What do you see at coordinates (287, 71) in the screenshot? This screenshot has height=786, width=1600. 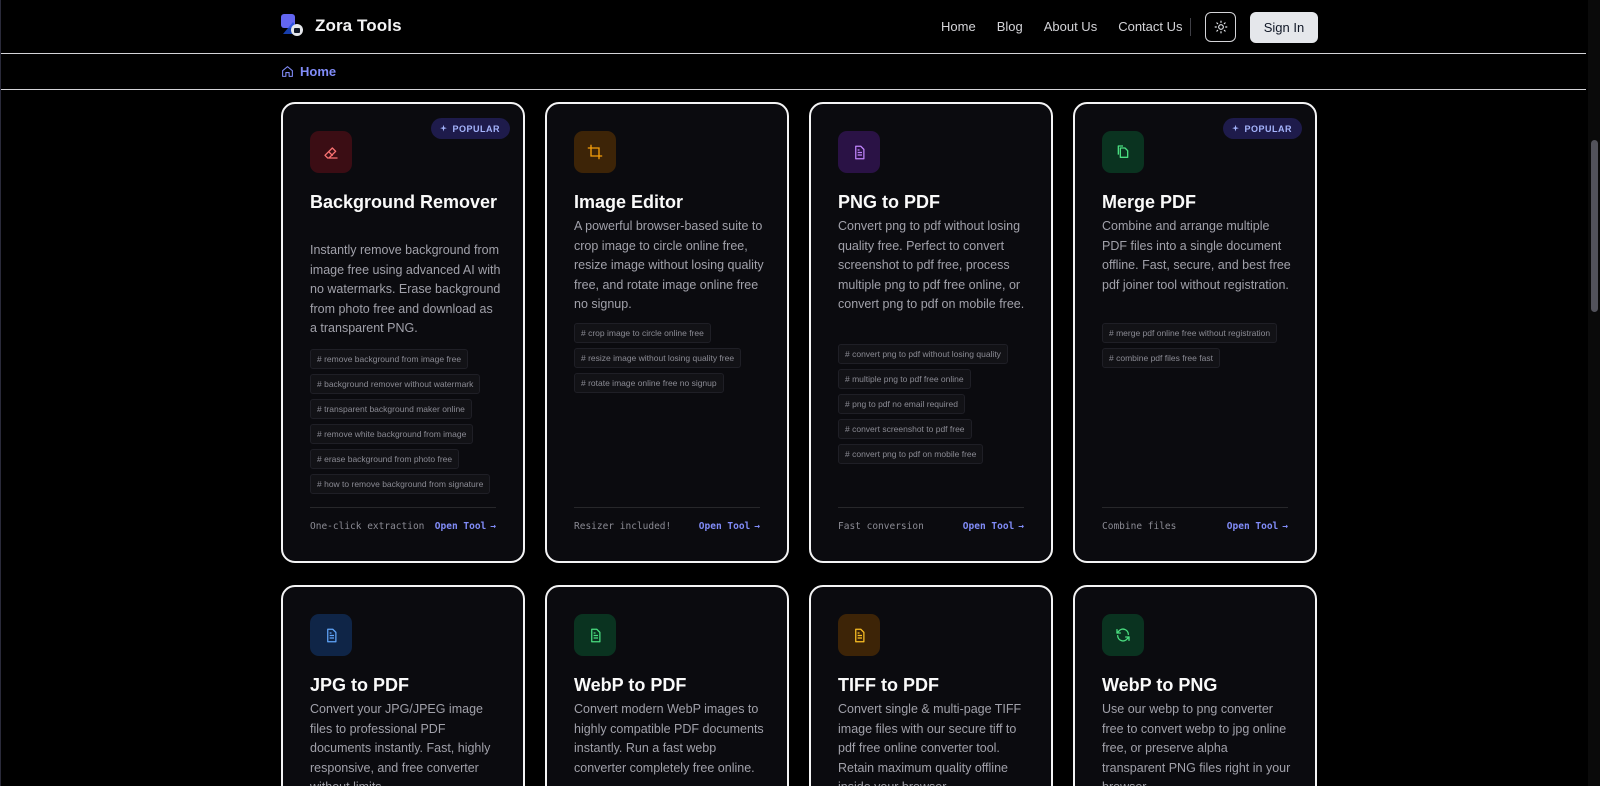 I see `home-icon` at bounding box center [287, 71].